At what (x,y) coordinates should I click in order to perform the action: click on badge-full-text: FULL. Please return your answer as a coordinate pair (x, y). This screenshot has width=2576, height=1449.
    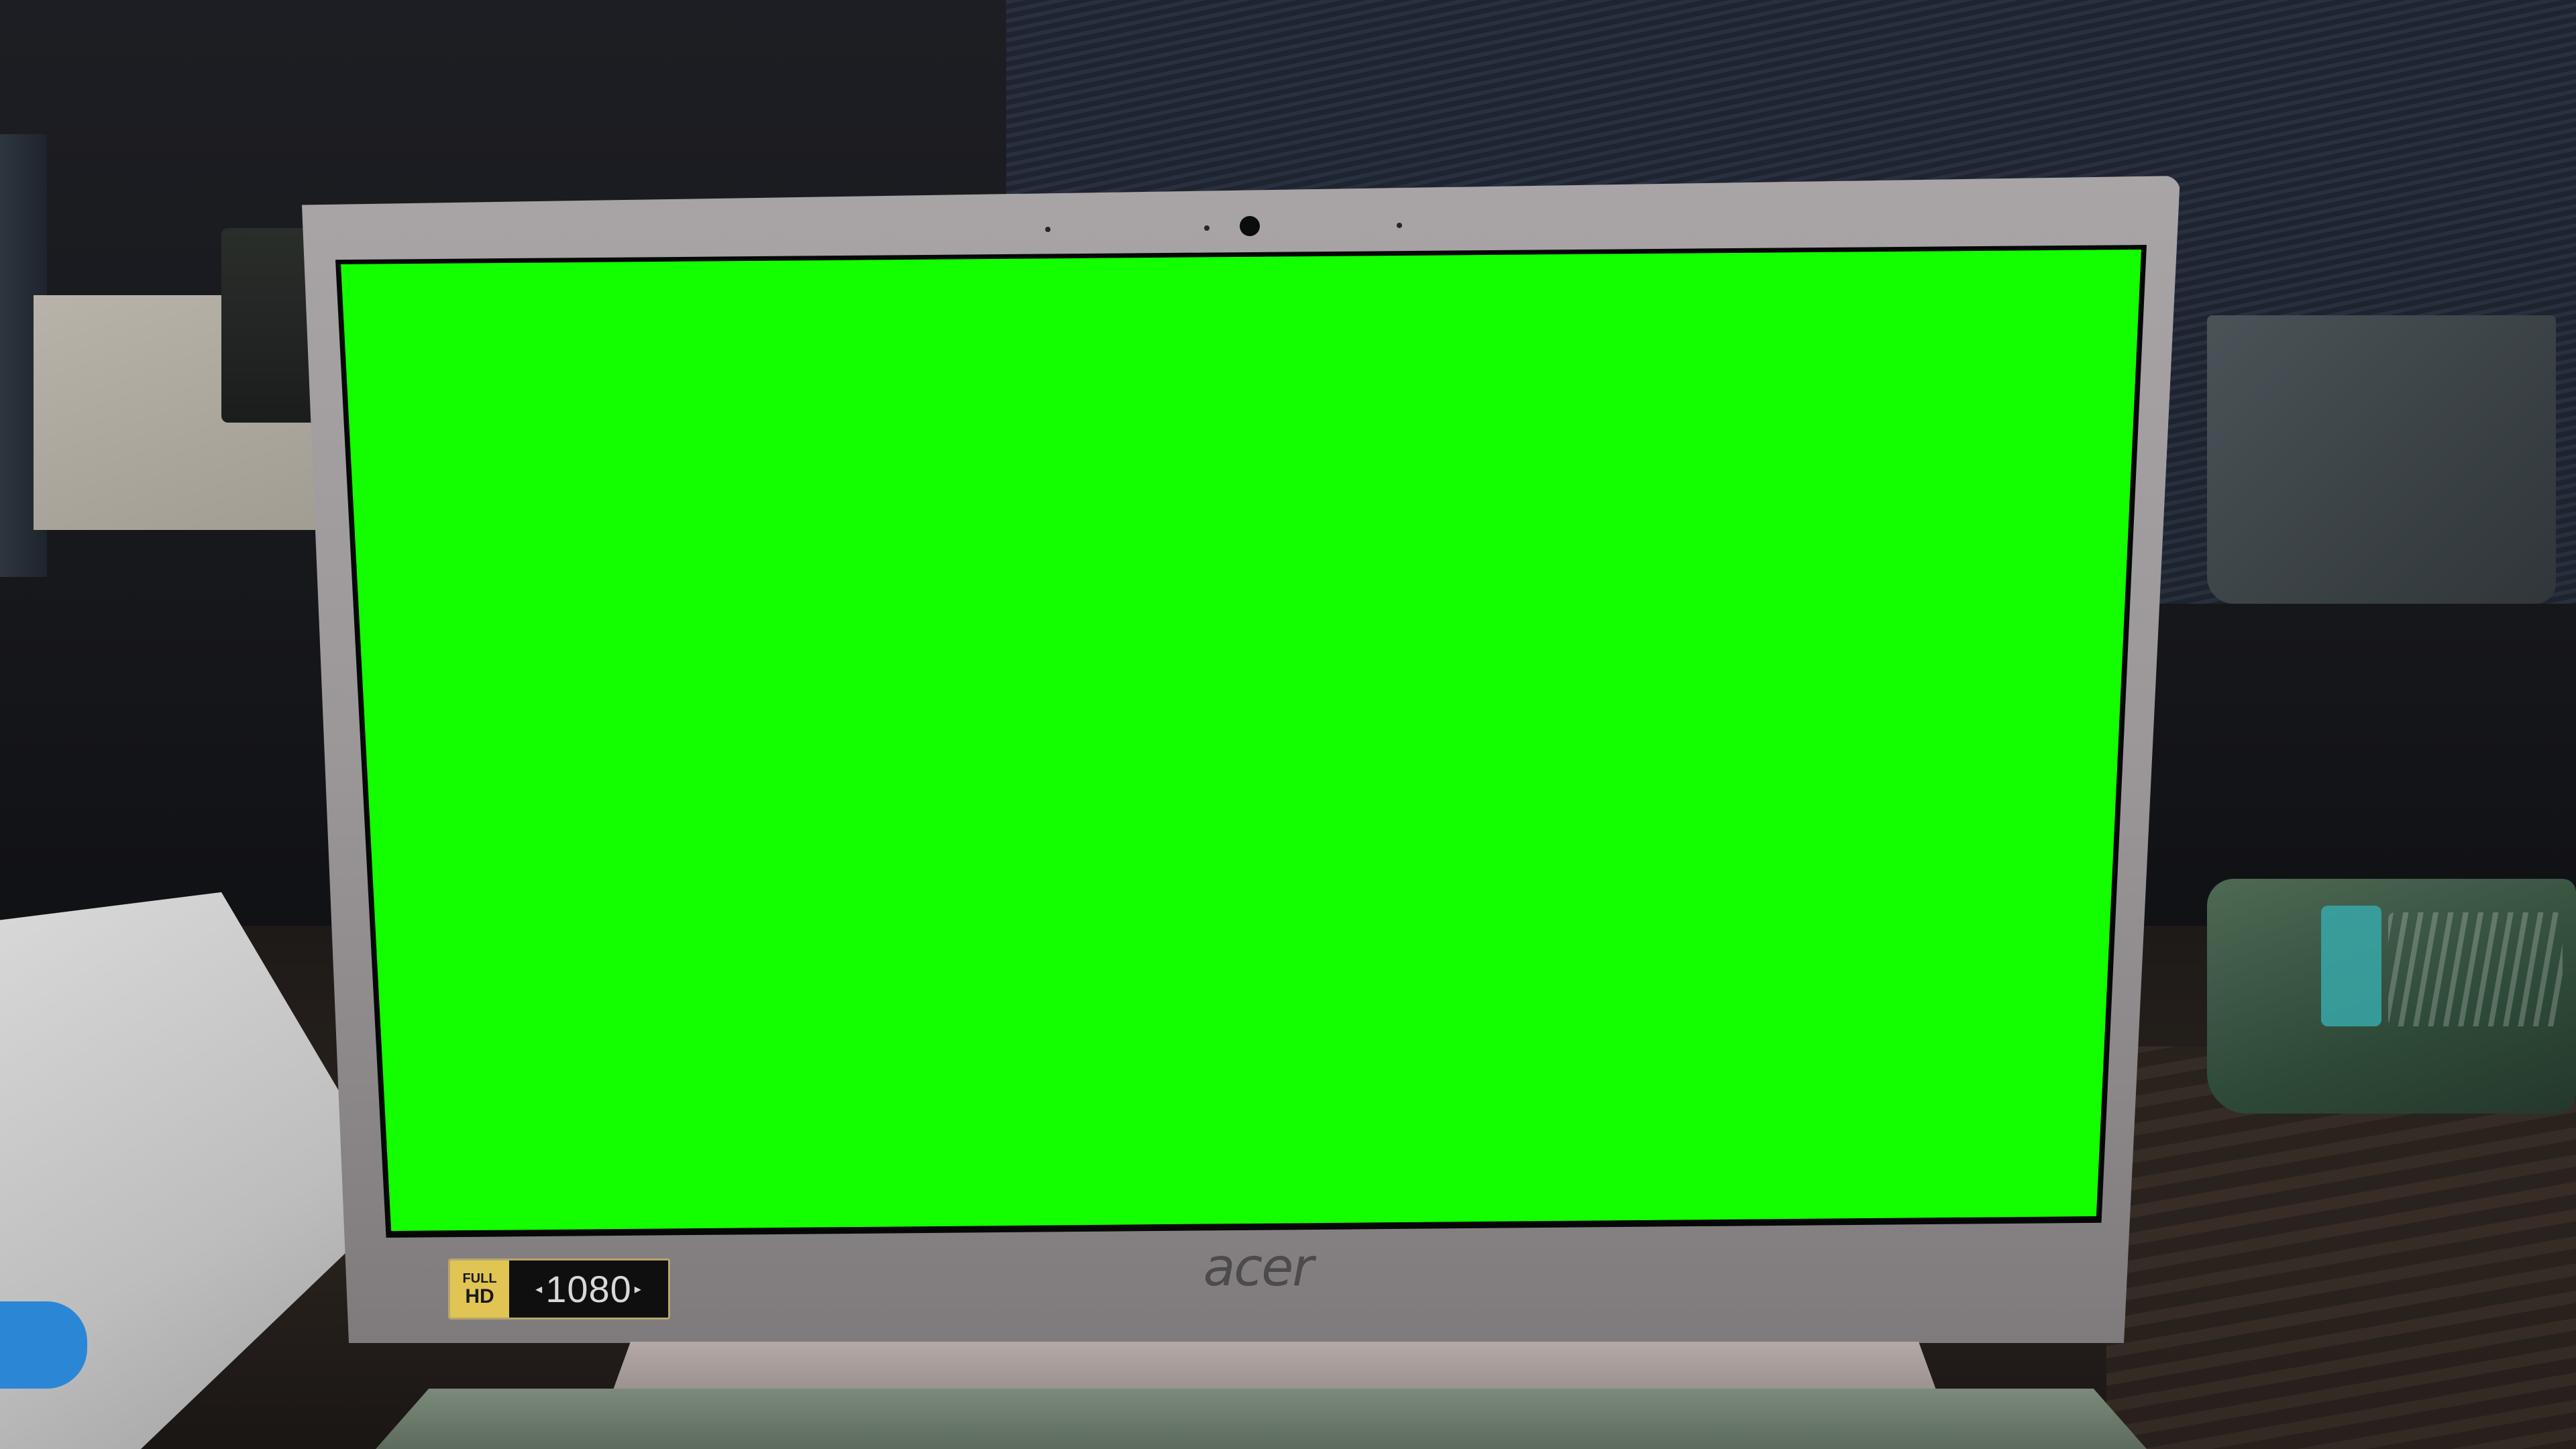
    Looking at the image, I should click on (479, 1278).